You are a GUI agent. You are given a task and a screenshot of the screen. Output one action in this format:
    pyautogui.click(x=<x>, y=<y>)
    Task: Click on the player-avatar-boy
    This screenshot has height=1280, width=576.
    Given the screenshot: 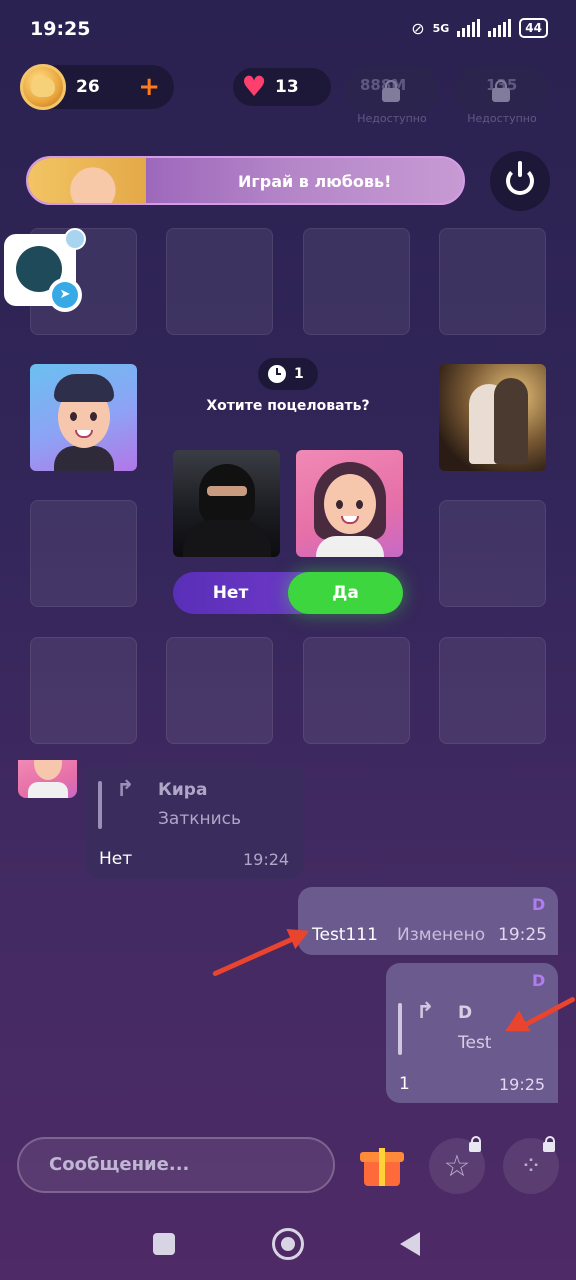 What is the action you would take?
    pyautogui.click(x=83, y=417)
    